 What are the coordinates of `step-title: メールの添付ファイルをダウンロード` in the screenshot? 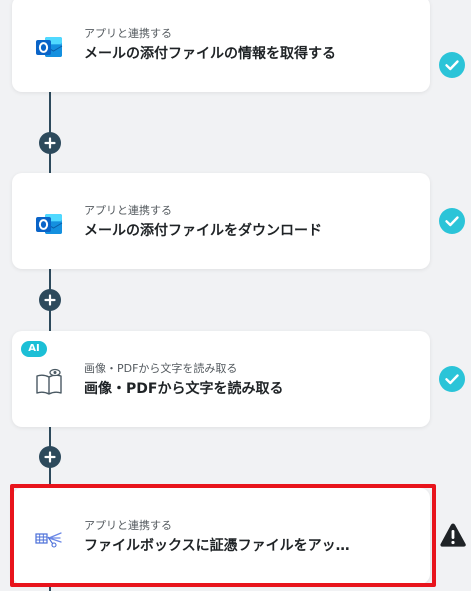 It's located at (203, 231).